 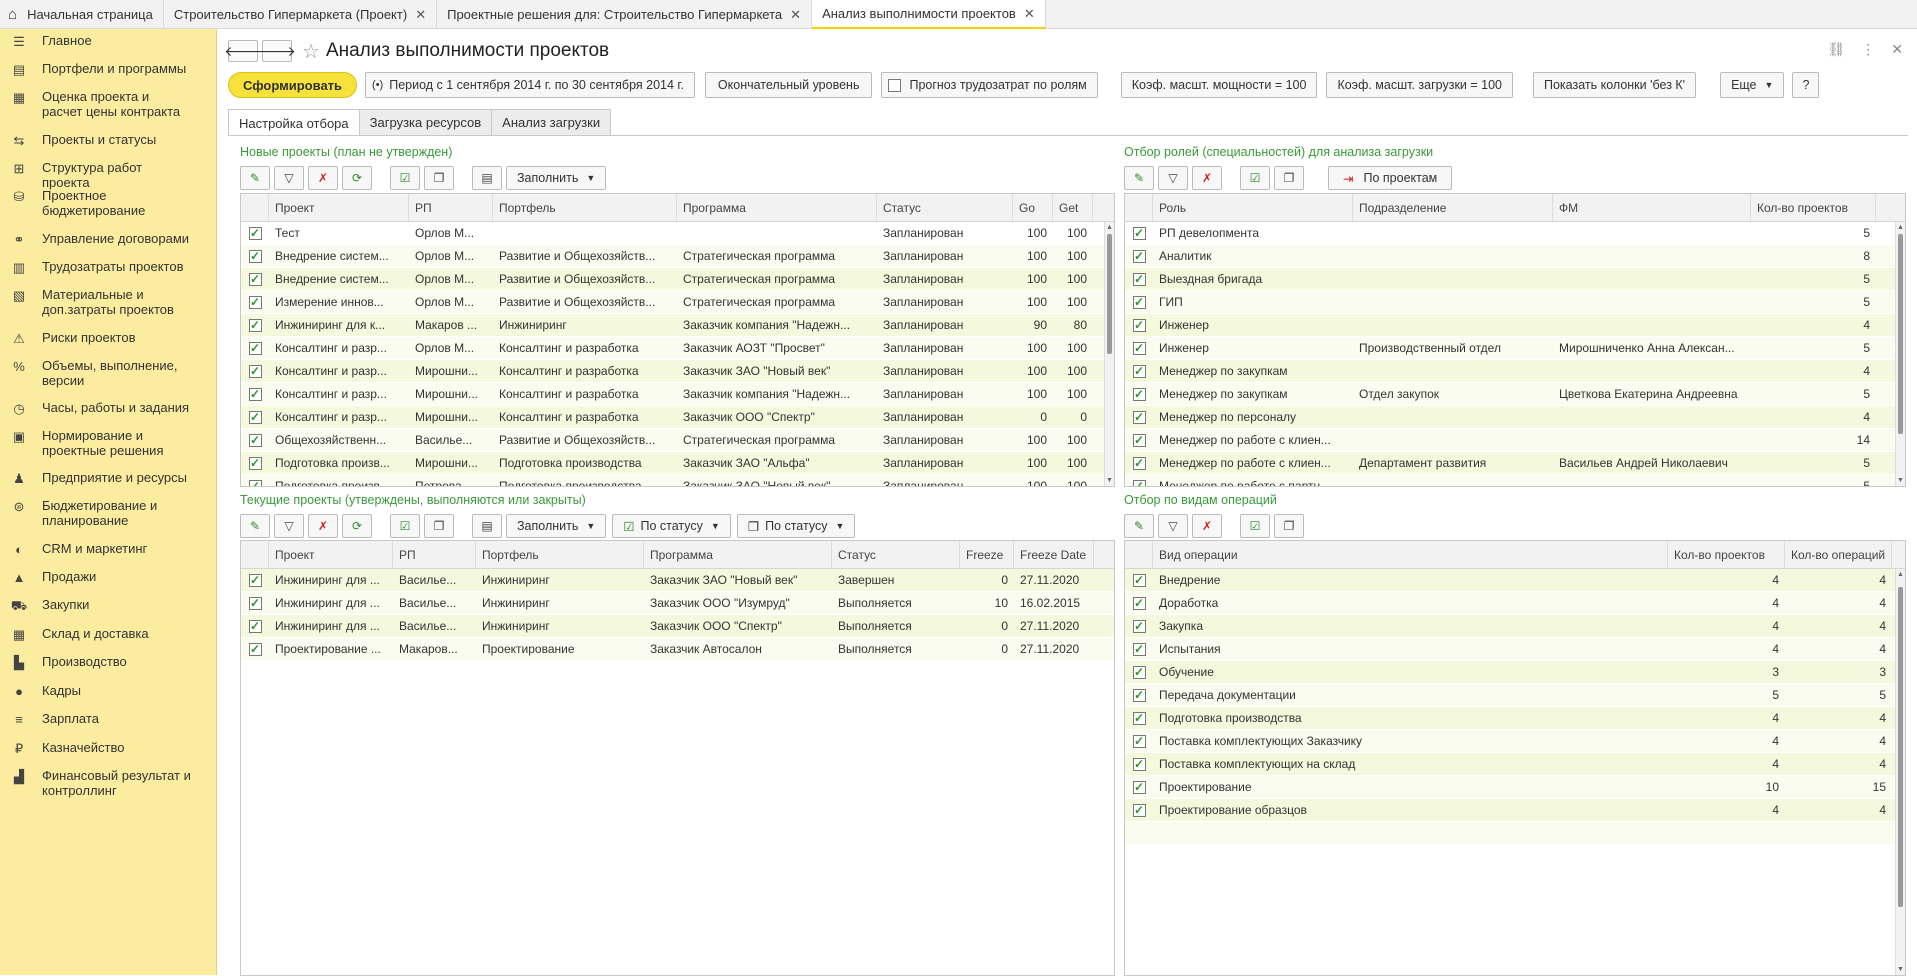 I want to click on table-row: ✓ Подготовка производства 4 4, so click(x=1515, y=718).